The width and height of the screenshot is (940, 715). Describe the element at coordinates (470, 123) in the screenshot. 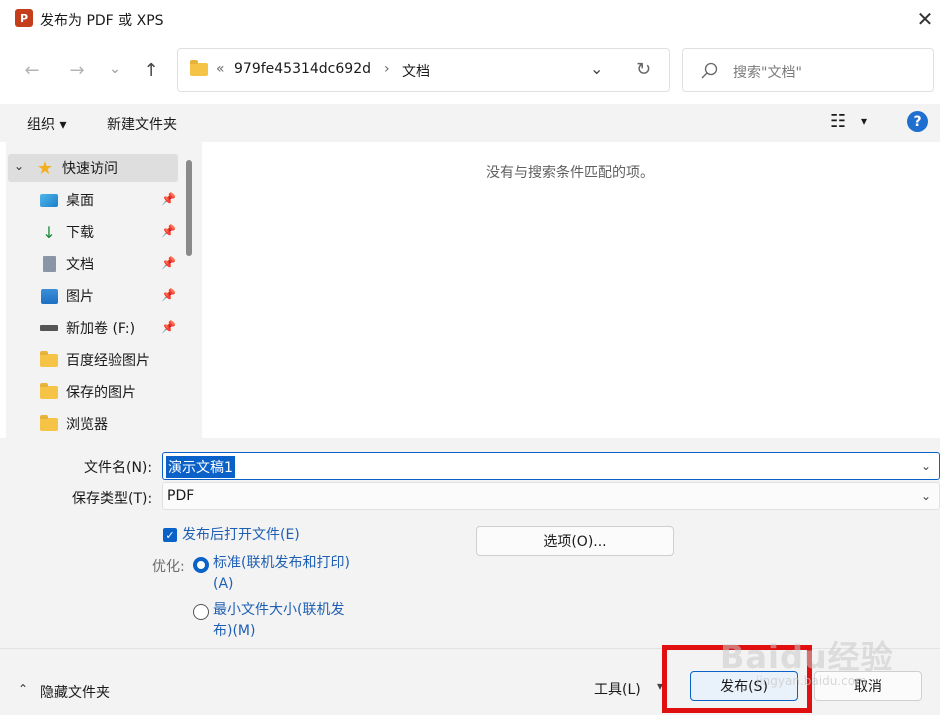

I see `toolbar: 组织 ▾ 新建文件夹 ☷ ▾ ?` at that location.